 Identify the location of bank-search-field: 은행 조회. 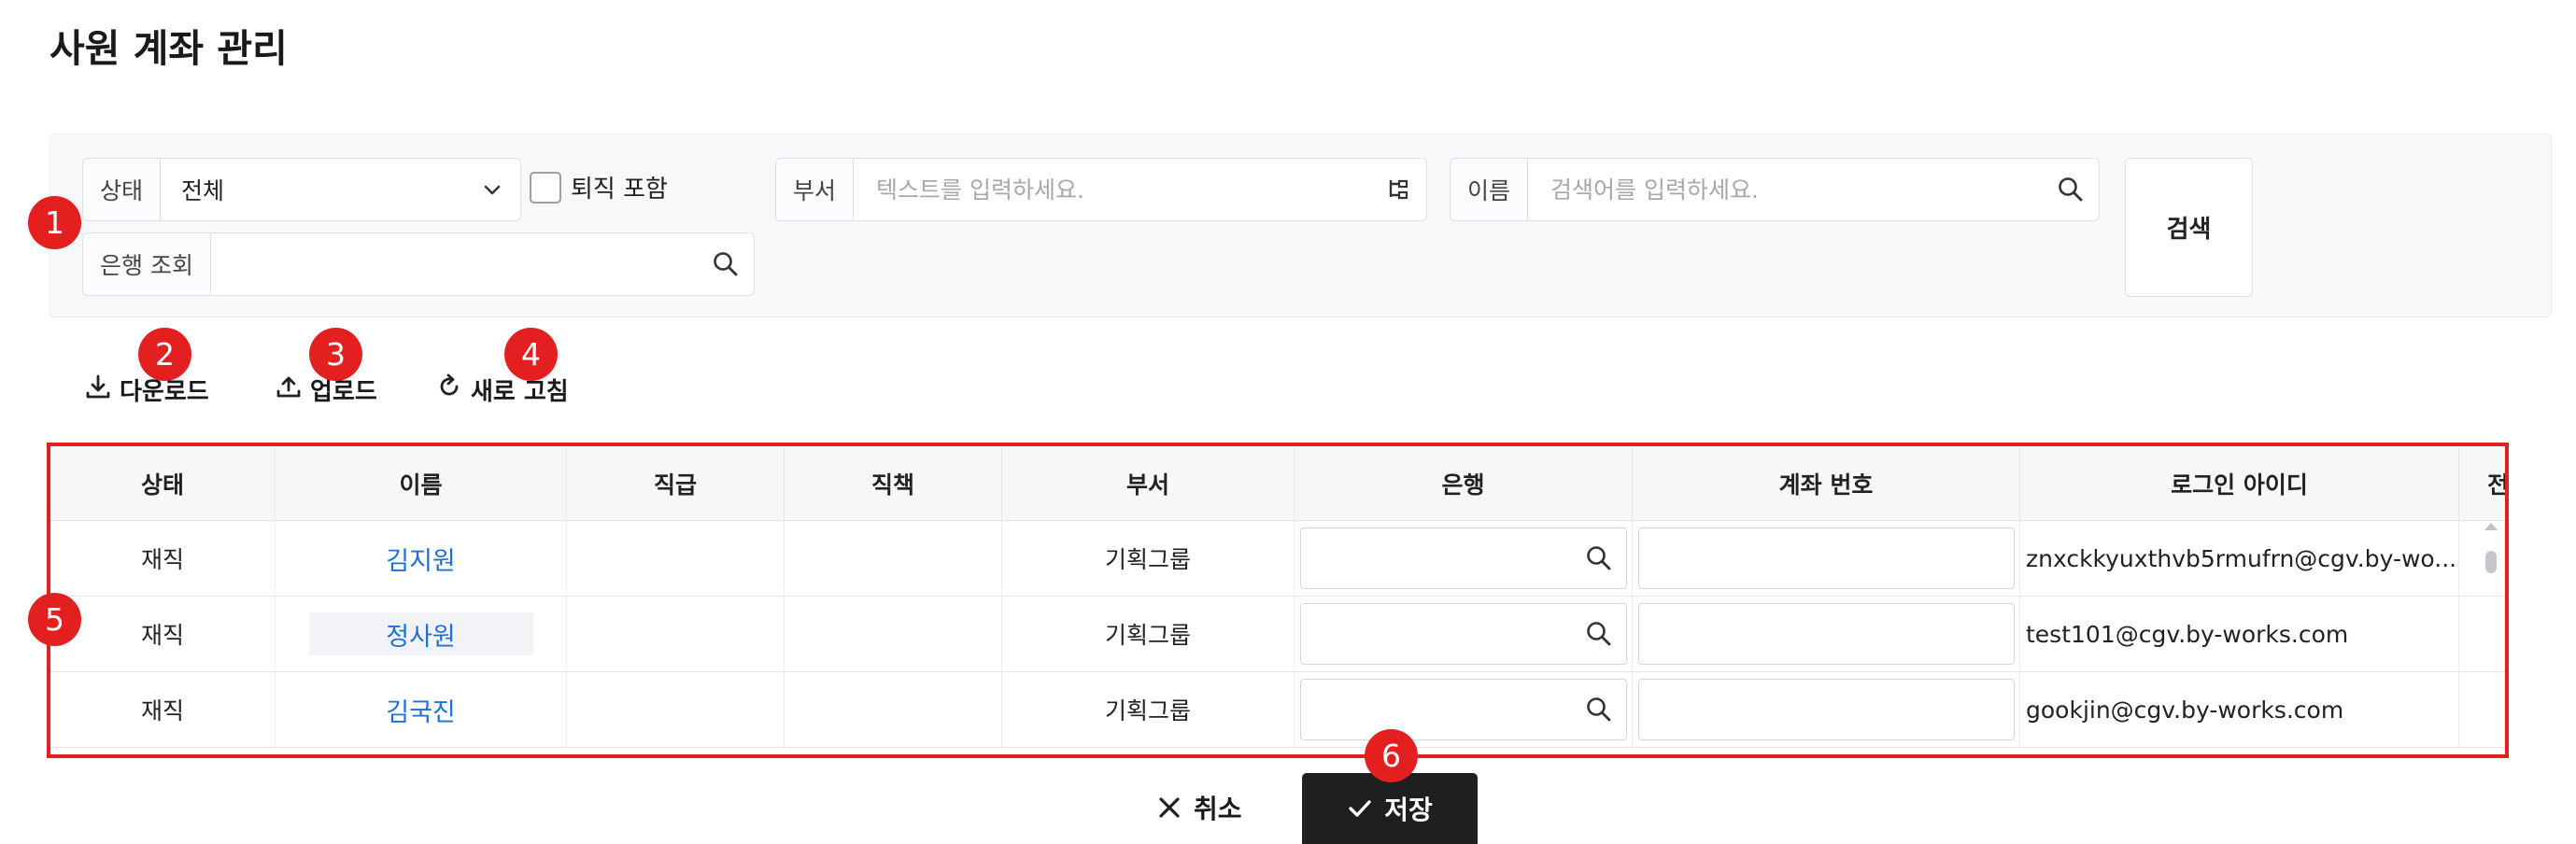
(418, 264).